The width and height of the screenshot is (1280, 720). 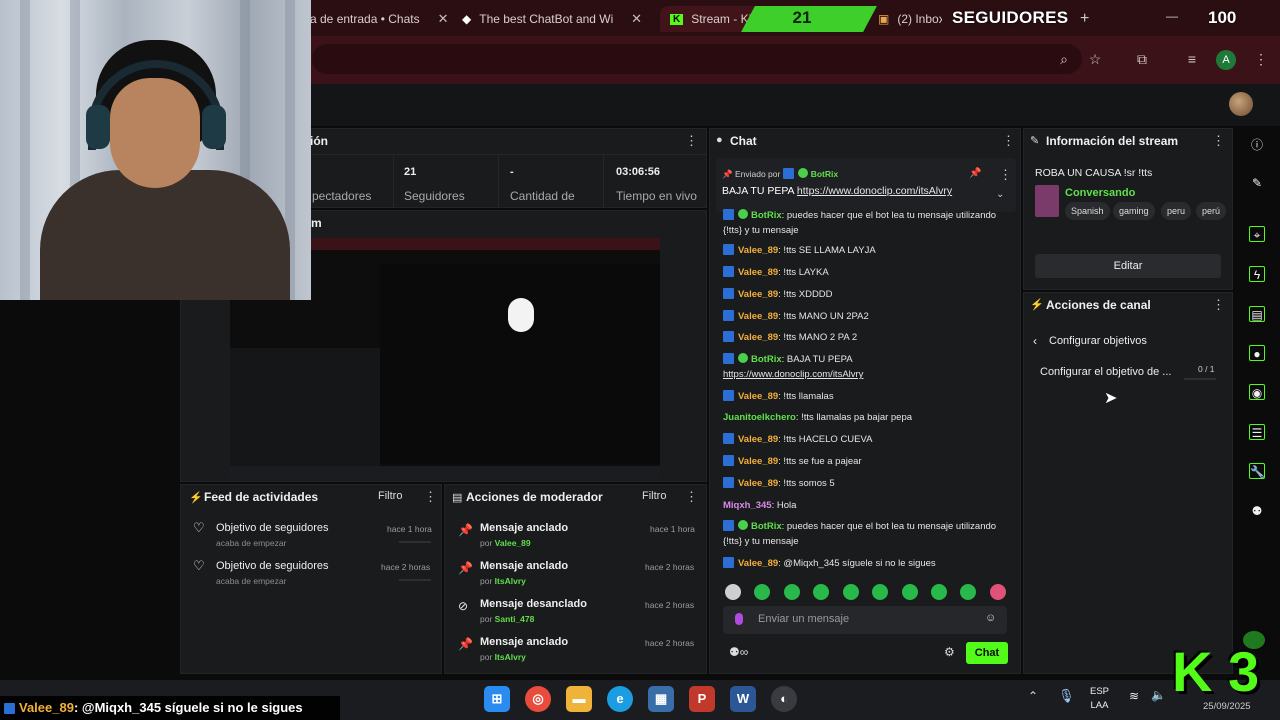 What do you see at coordinates (784, 699) in the screenshot?
I see `obs-icon: ◐` at bounding box center [784, 699].